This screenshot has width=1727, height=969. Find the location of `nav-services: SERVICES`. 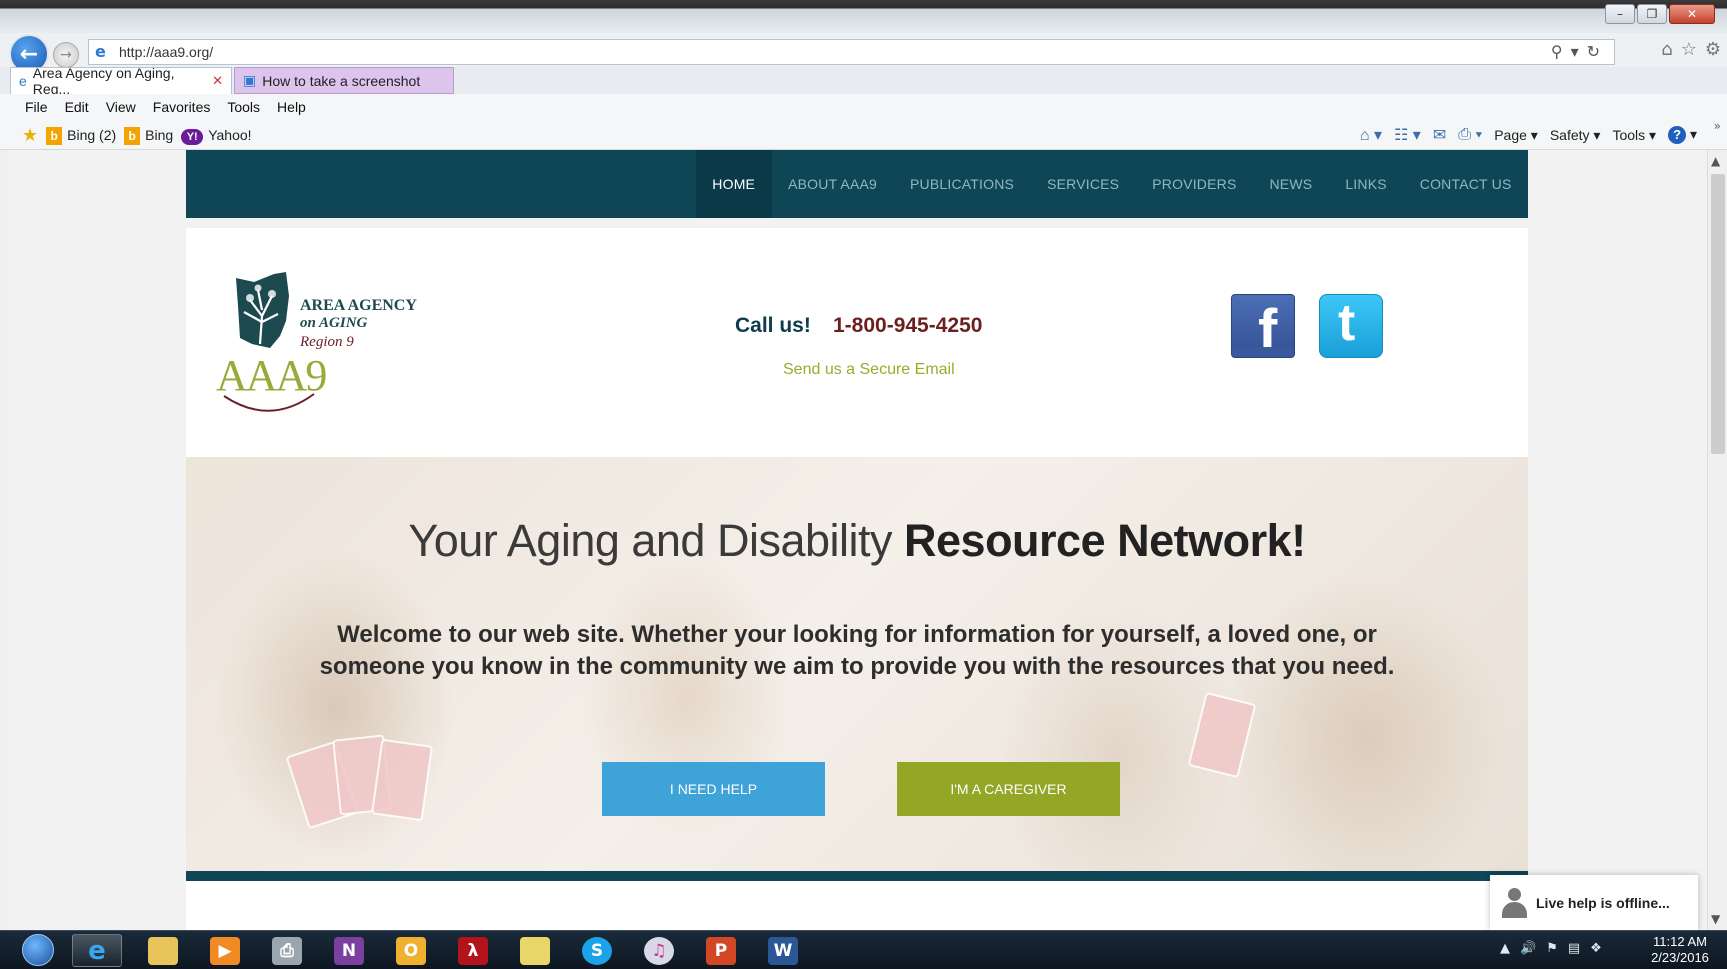

nav-services: SERVICES is located at coordinates (1083, 184).